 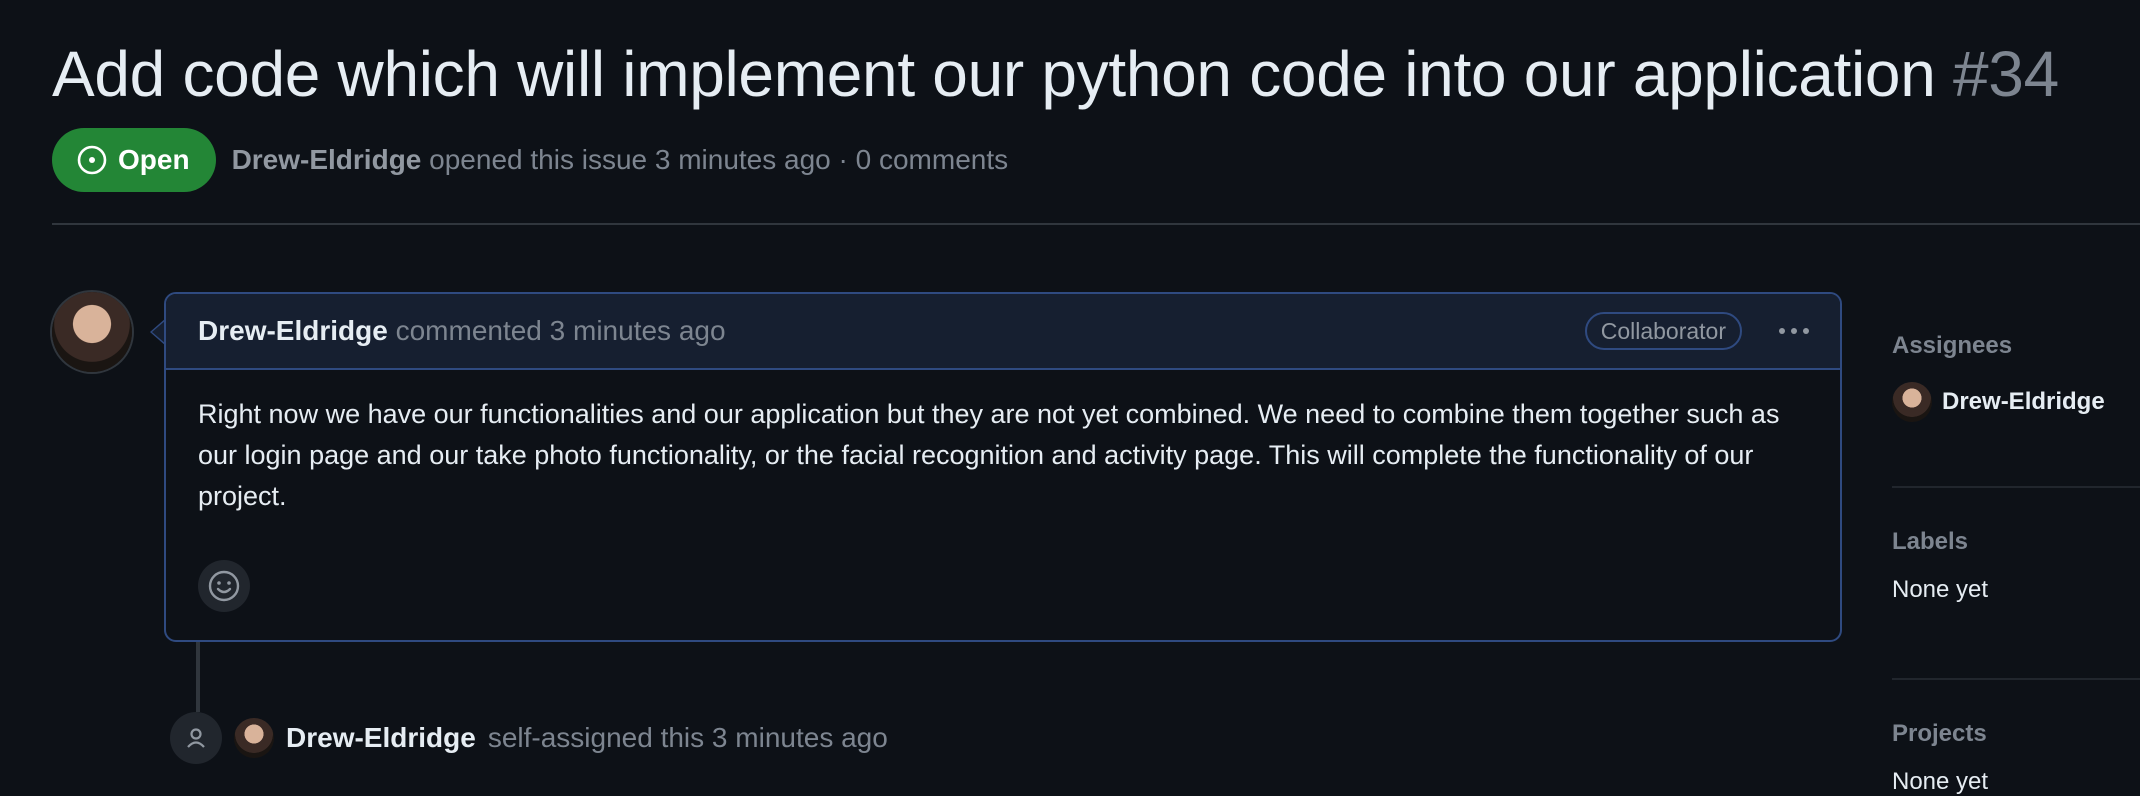 I want to click on issue-opened-icon, so click(x=92, y=160).